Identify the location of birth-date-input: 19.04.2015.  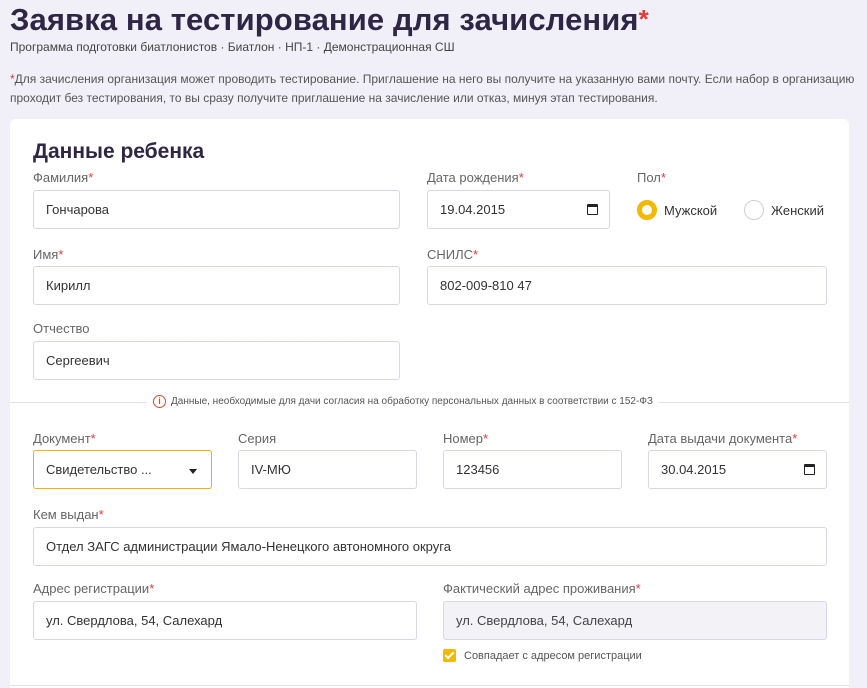
(518, 209).